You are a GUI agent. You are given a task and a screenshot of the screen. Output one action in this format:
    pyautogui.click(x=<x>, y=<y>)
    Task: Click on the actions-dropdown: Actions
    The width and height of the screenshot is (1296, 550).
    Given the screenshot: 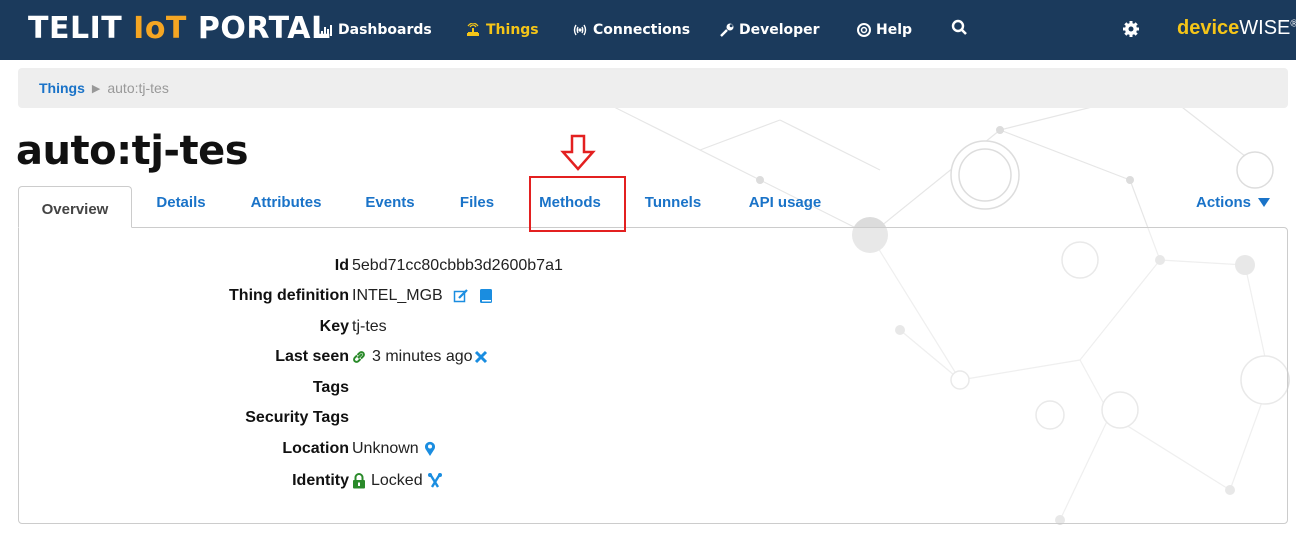 What is the action you would take?
    pyautogui.click(x=1233, y=202)
    